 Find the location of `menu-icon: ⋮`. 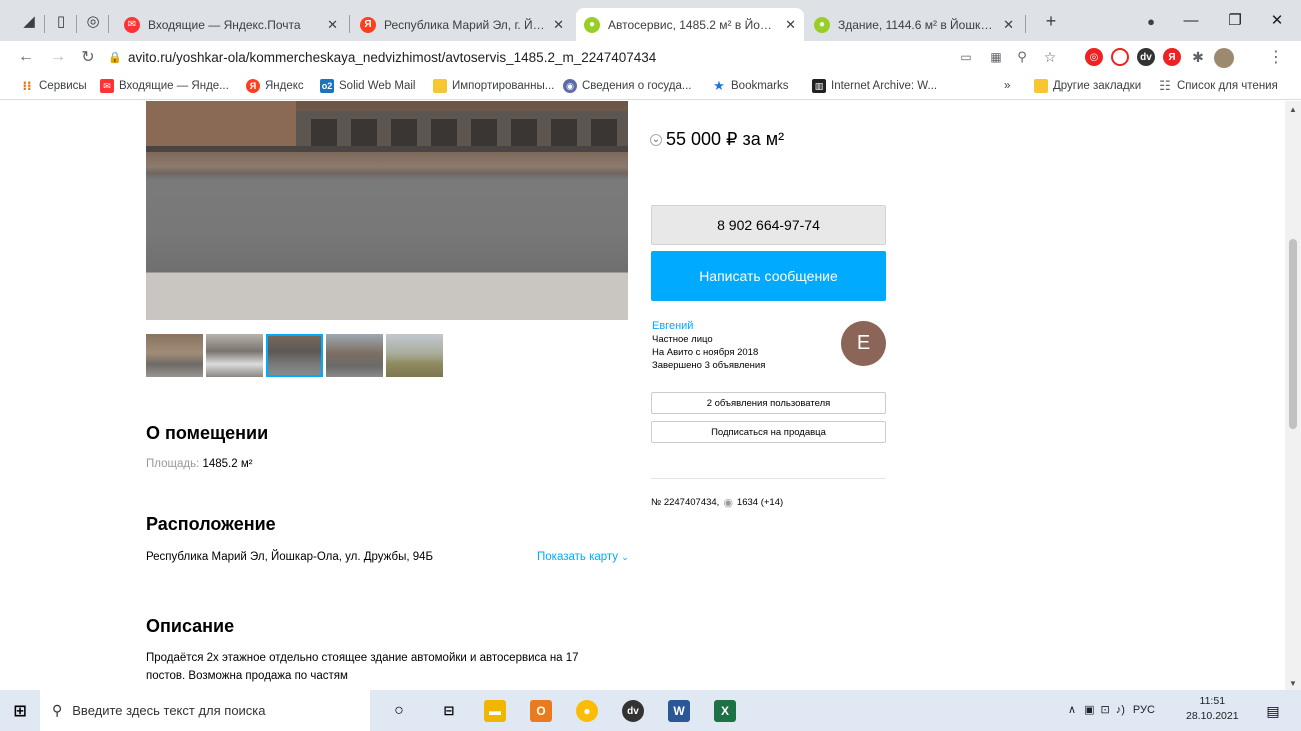

menu-icon: ⋮ is located at coordinates (1276, 57).